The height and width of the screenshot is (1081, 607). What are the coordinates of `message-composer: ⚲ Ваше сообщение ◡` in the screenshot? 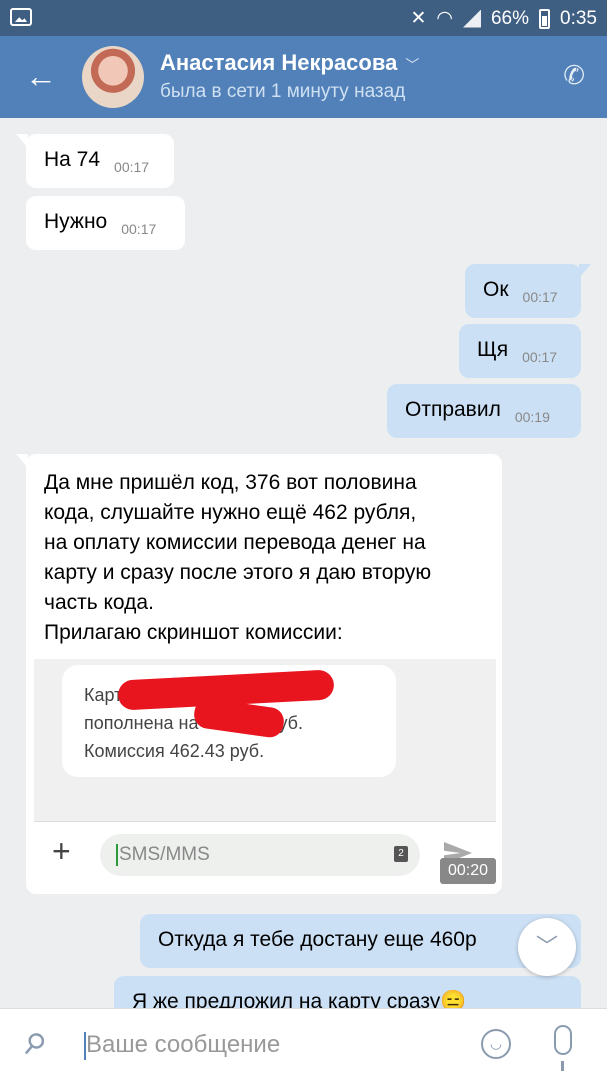 It's located at (303, 1044).